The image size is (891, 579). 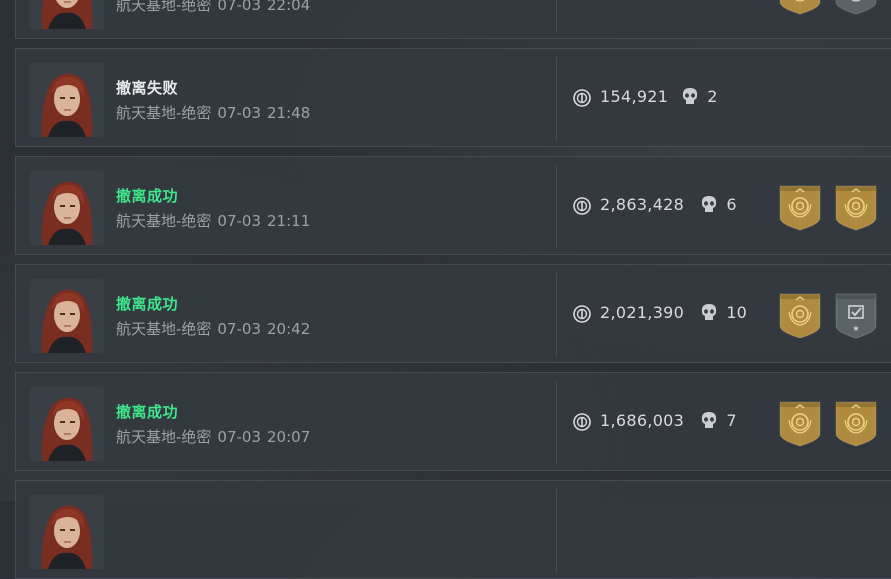 What do you see at coordinates (289, 437) in the screenshot?
I see `match-time: 20:07` at bounding box center [289, 437].